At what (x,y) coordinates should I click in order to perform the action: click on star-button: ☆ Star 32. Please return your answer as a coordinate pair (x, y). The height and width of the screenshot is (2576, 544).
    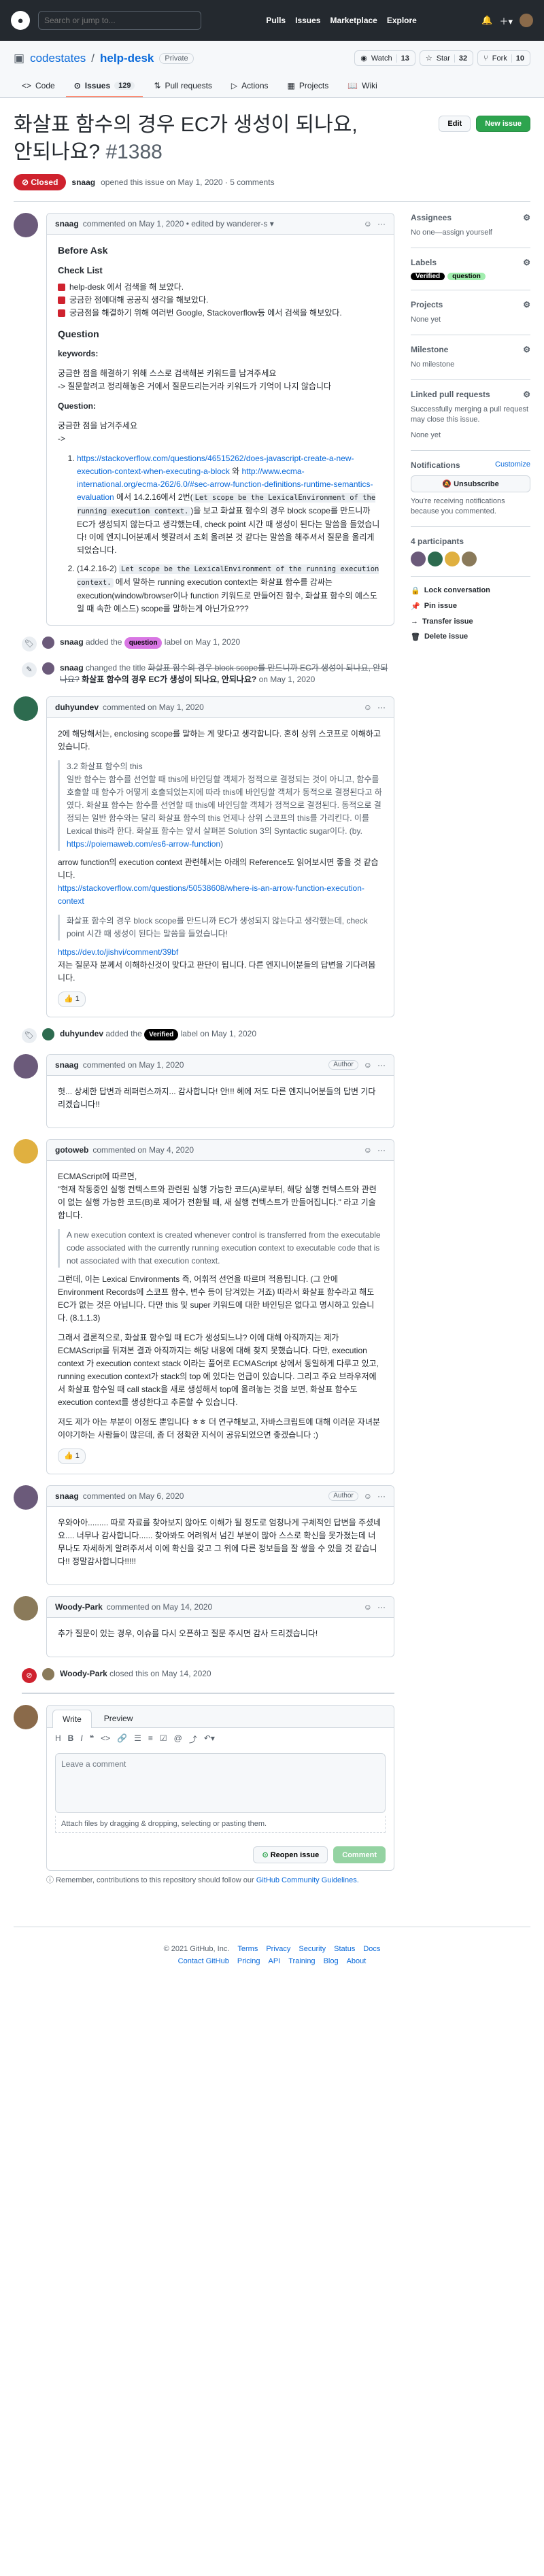
    Looking at the image, I should click on (447, 58).